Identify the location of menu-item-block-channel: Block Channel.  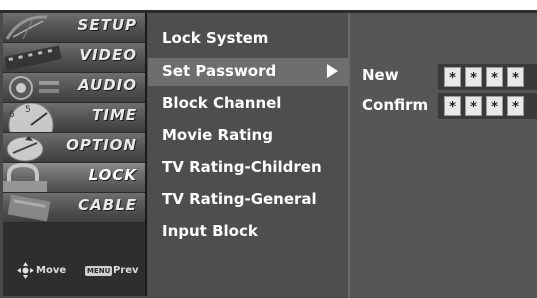
(248, 104).